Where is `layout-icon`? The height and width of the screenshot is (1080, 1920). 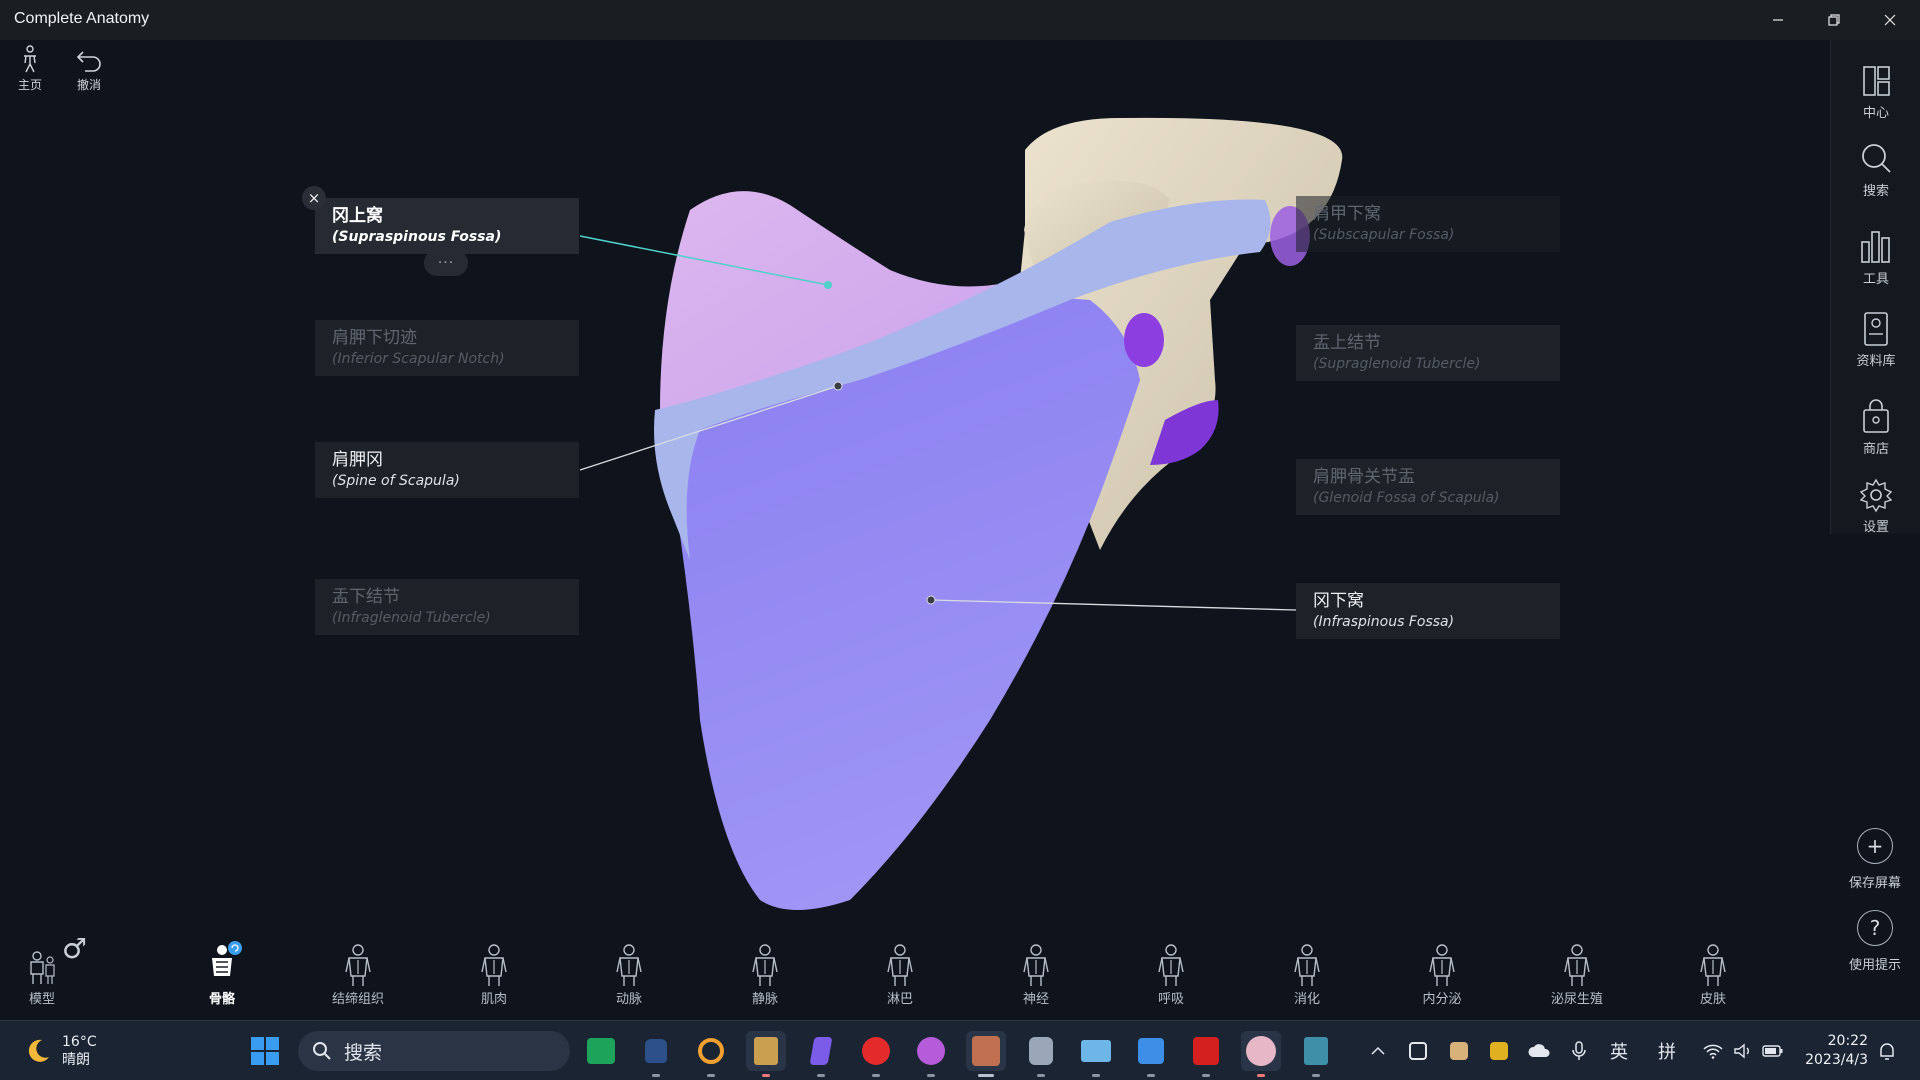 layout-icon is located at coordinates (1876, 81).